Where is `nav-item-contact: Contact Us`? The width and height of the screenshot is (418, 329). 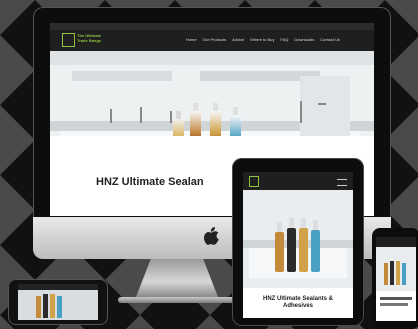
nav-item-contact: Contact Us is located at coordinates (330, 39).